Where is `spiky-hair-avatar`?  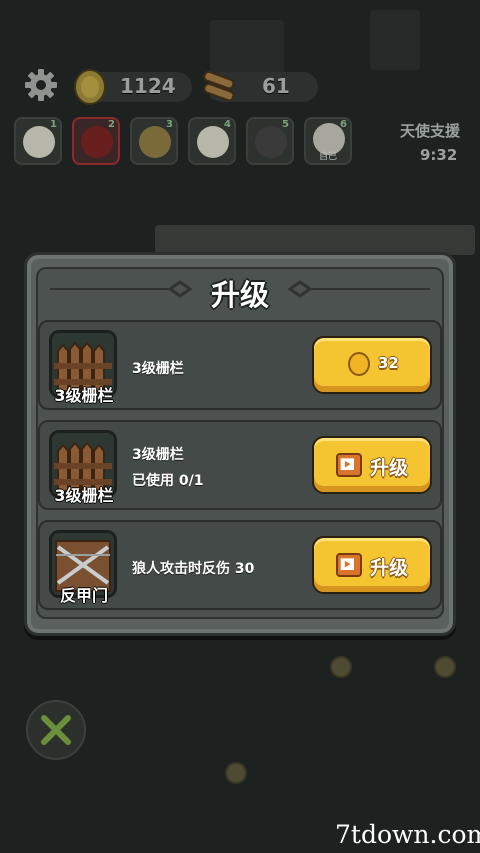
spiky-hair-avatar is located at coordinates (155, 142).